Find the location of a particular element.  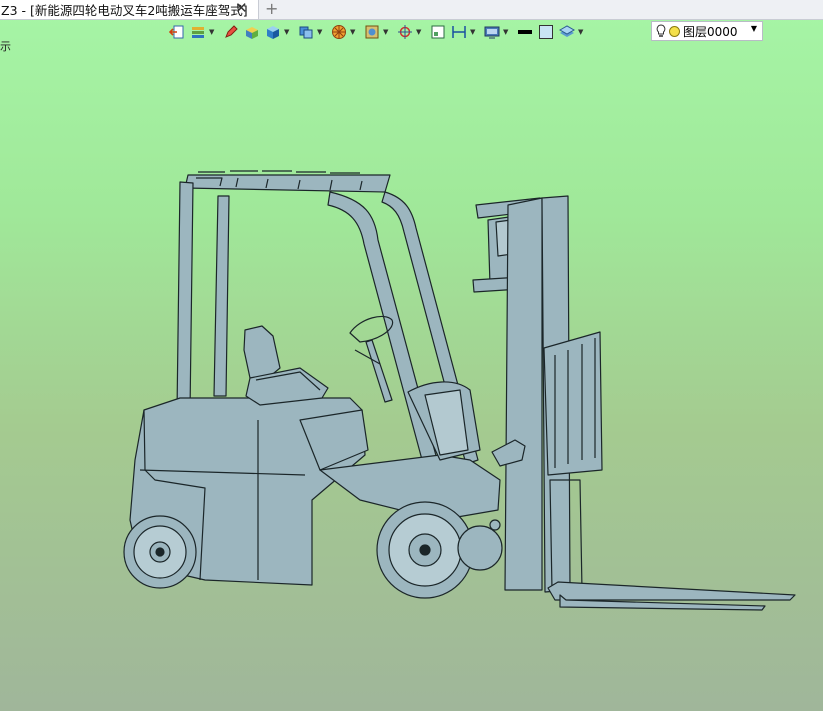

bulb-icon is located at coordinates (661, 31).